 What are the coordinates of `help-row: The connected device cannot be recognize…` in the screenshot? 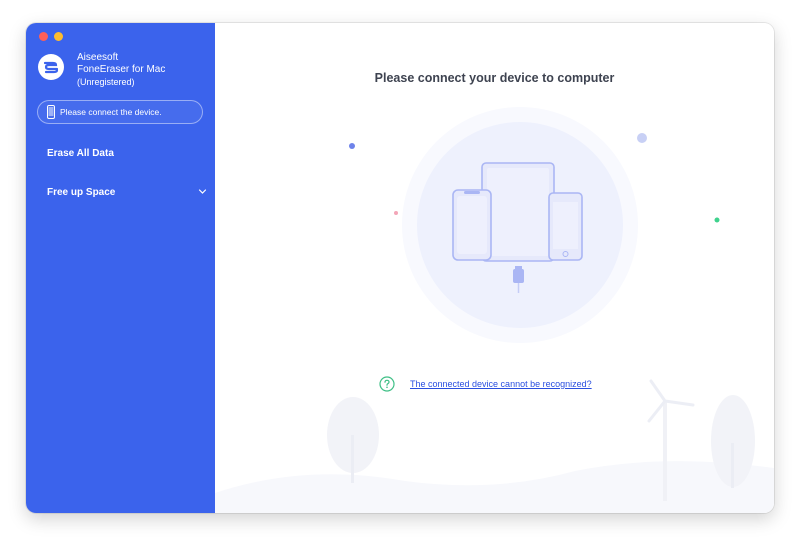 It's located at (485, 384).